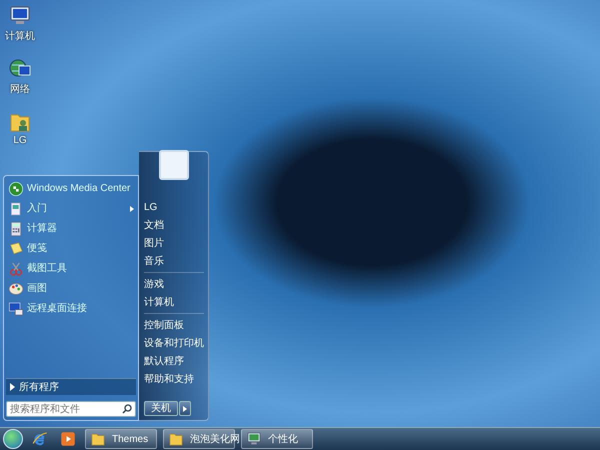 This screenshot has height=450, width=600. Describe the element at coordinates (20, 89) in the screenshot. I see `desktop-icon-label: 网络` at that location.